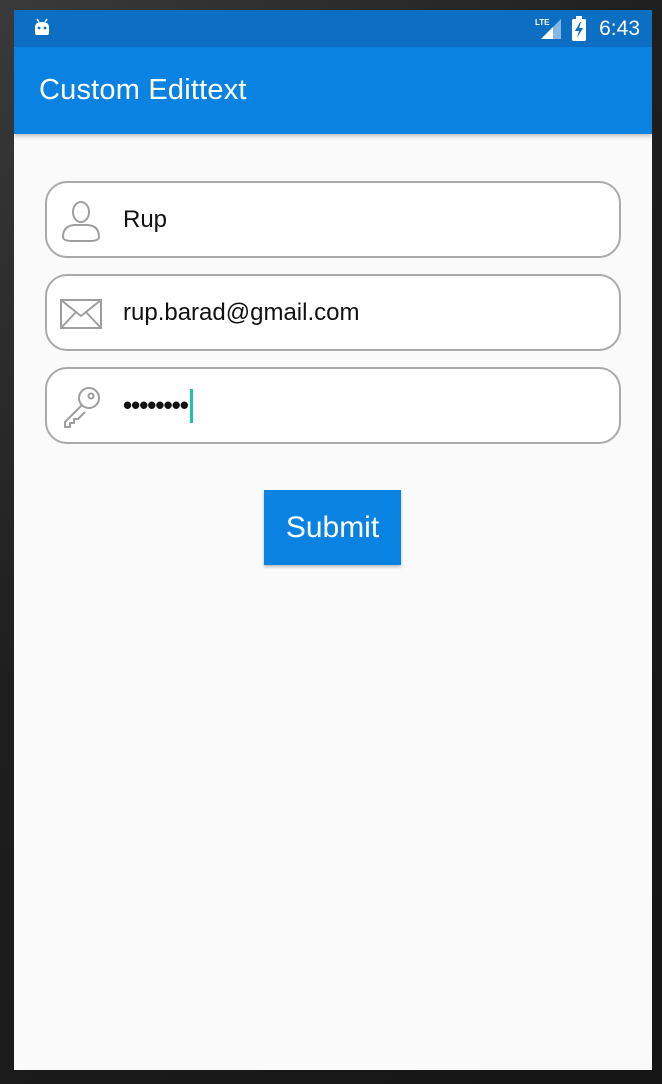 Image resolution: width=662 pixels, height=1084 pixels. Describe the element at coordinates (82, 407) in the screenshot. I see `key-icon` at that location.